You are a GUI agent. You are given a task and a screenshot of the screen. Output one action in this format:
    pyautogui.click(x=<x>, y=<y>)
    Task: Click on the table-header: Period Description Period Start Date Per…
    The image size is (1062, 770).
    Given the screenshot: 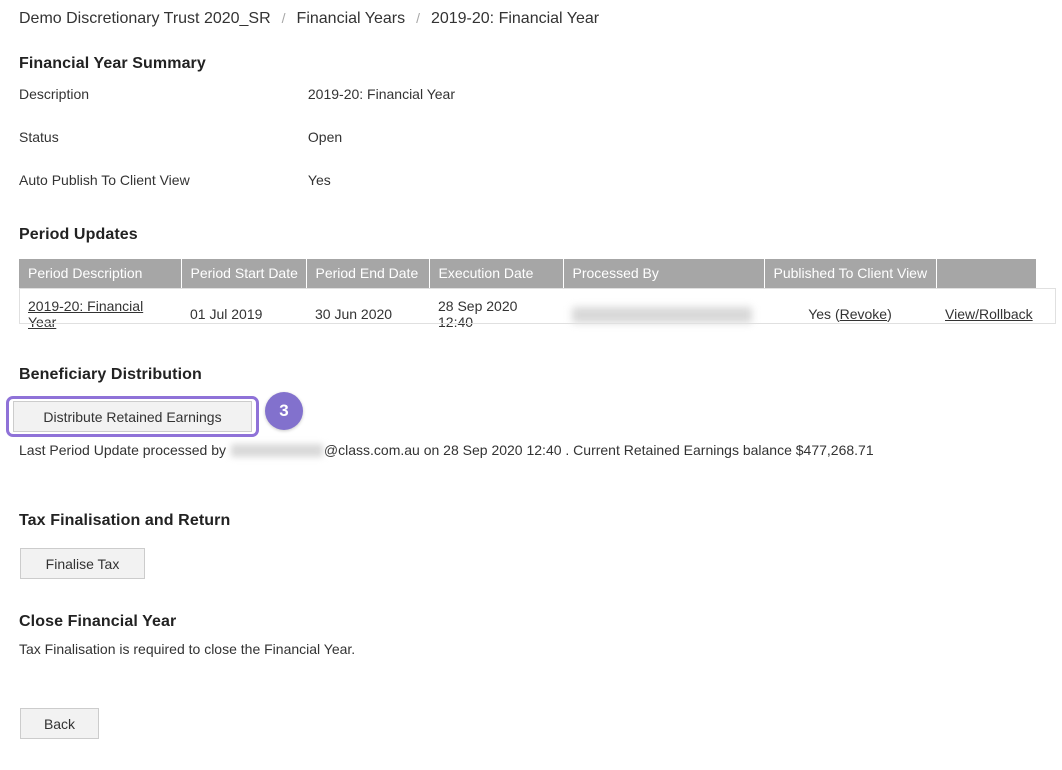 What is the action you would take?
    pyautogui.click(x=527, y=273)
    